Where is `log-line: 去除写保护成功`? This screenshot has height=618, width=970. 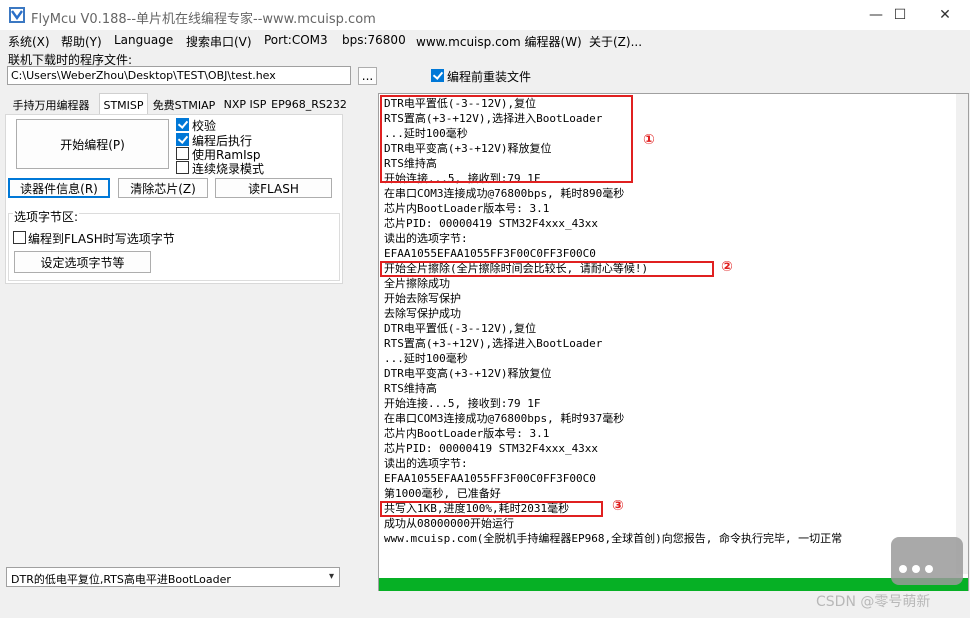
log-line: 去除写保护成功 is located at coordinates (422, 313).